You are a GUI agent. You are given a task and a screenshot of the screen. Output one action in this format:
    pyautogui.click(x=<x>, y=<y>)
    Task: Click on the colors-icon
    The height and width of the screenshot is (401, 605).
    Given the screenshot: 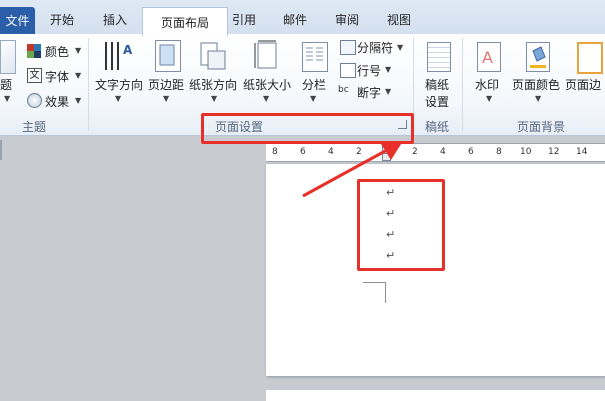 What is the action you would take?
    pyautogui.click(x=34, y=51)
    